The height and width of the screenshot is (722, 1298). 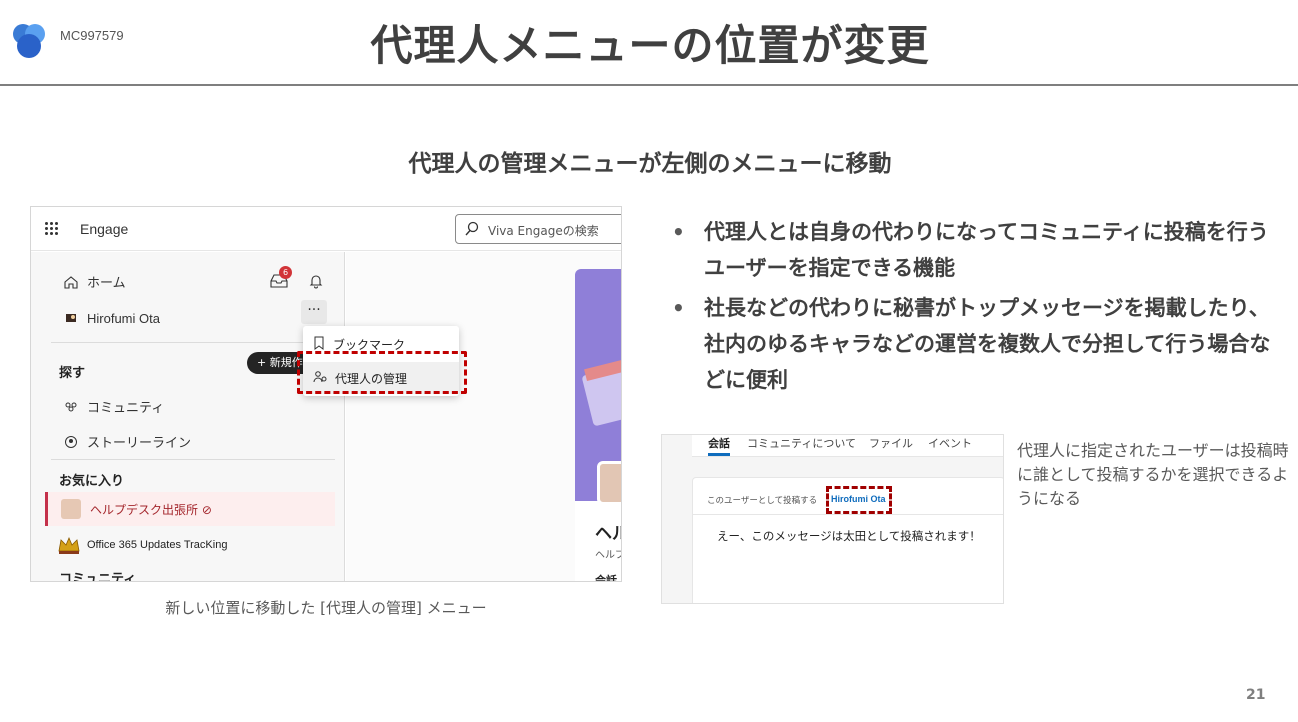 I want to click on card-title: ヘル, so click(x=608, y=534).